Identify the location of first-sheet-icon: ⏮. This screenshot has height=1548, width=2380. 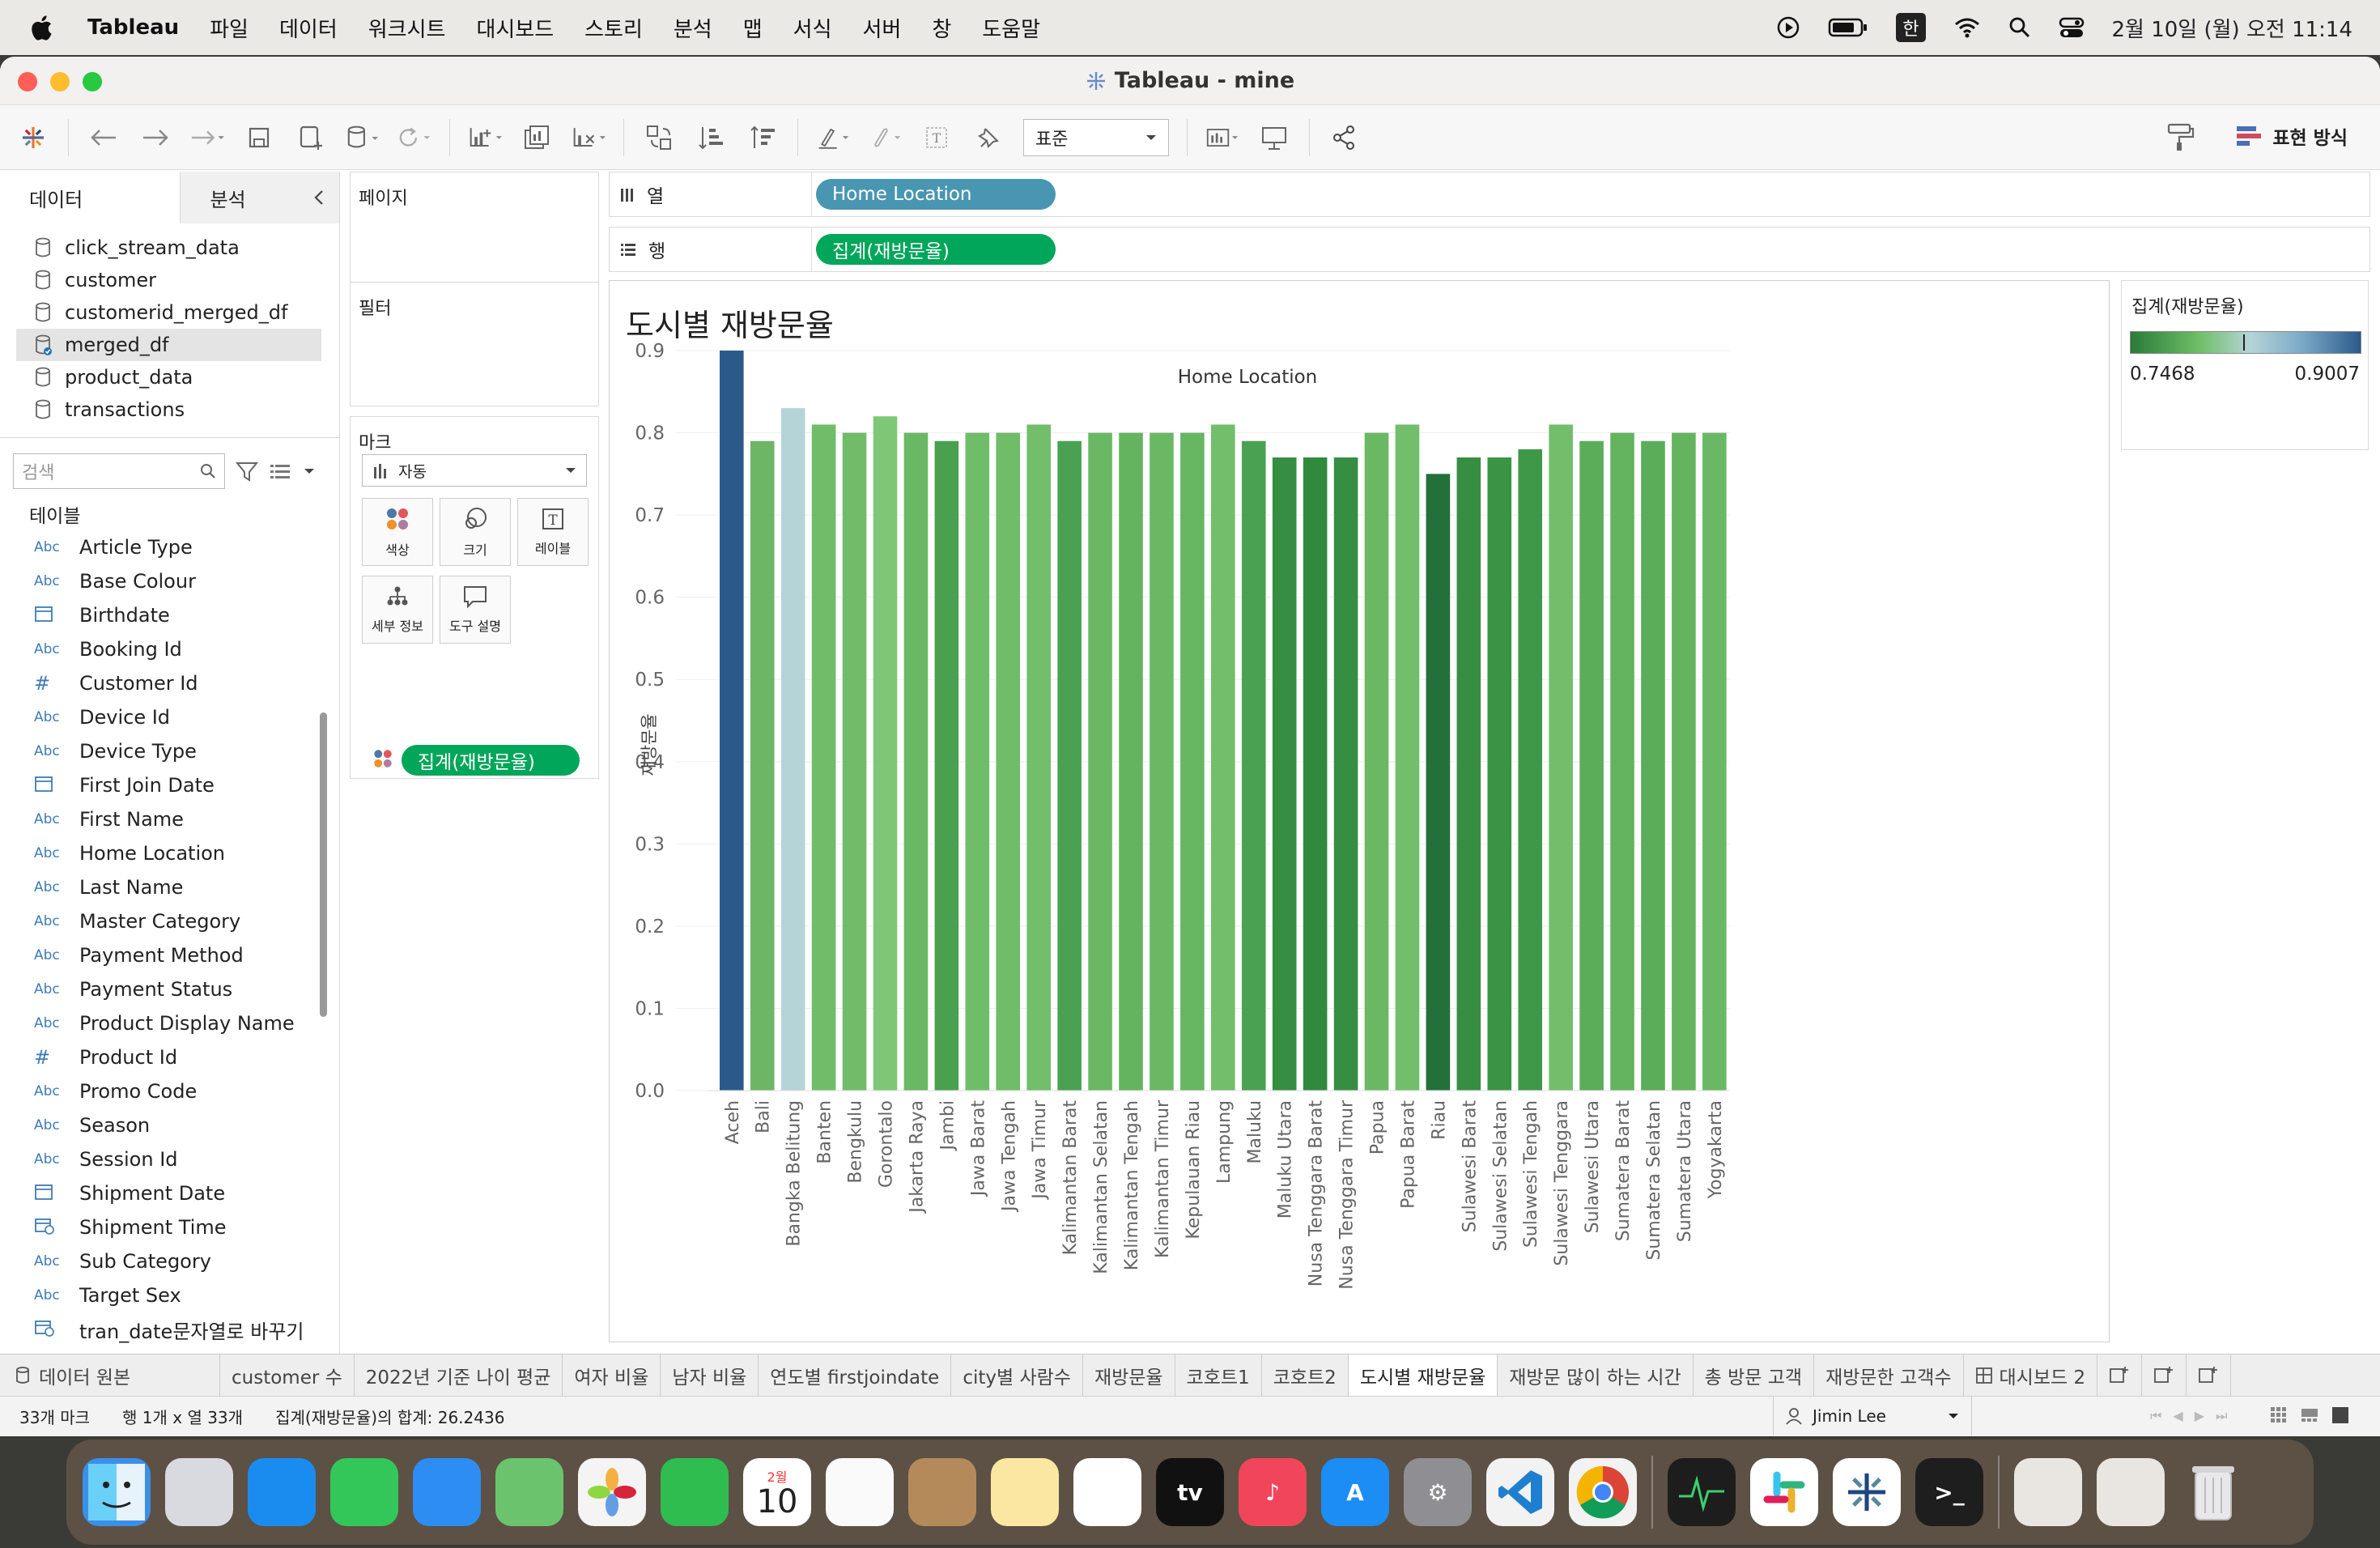
(2156, 1416).